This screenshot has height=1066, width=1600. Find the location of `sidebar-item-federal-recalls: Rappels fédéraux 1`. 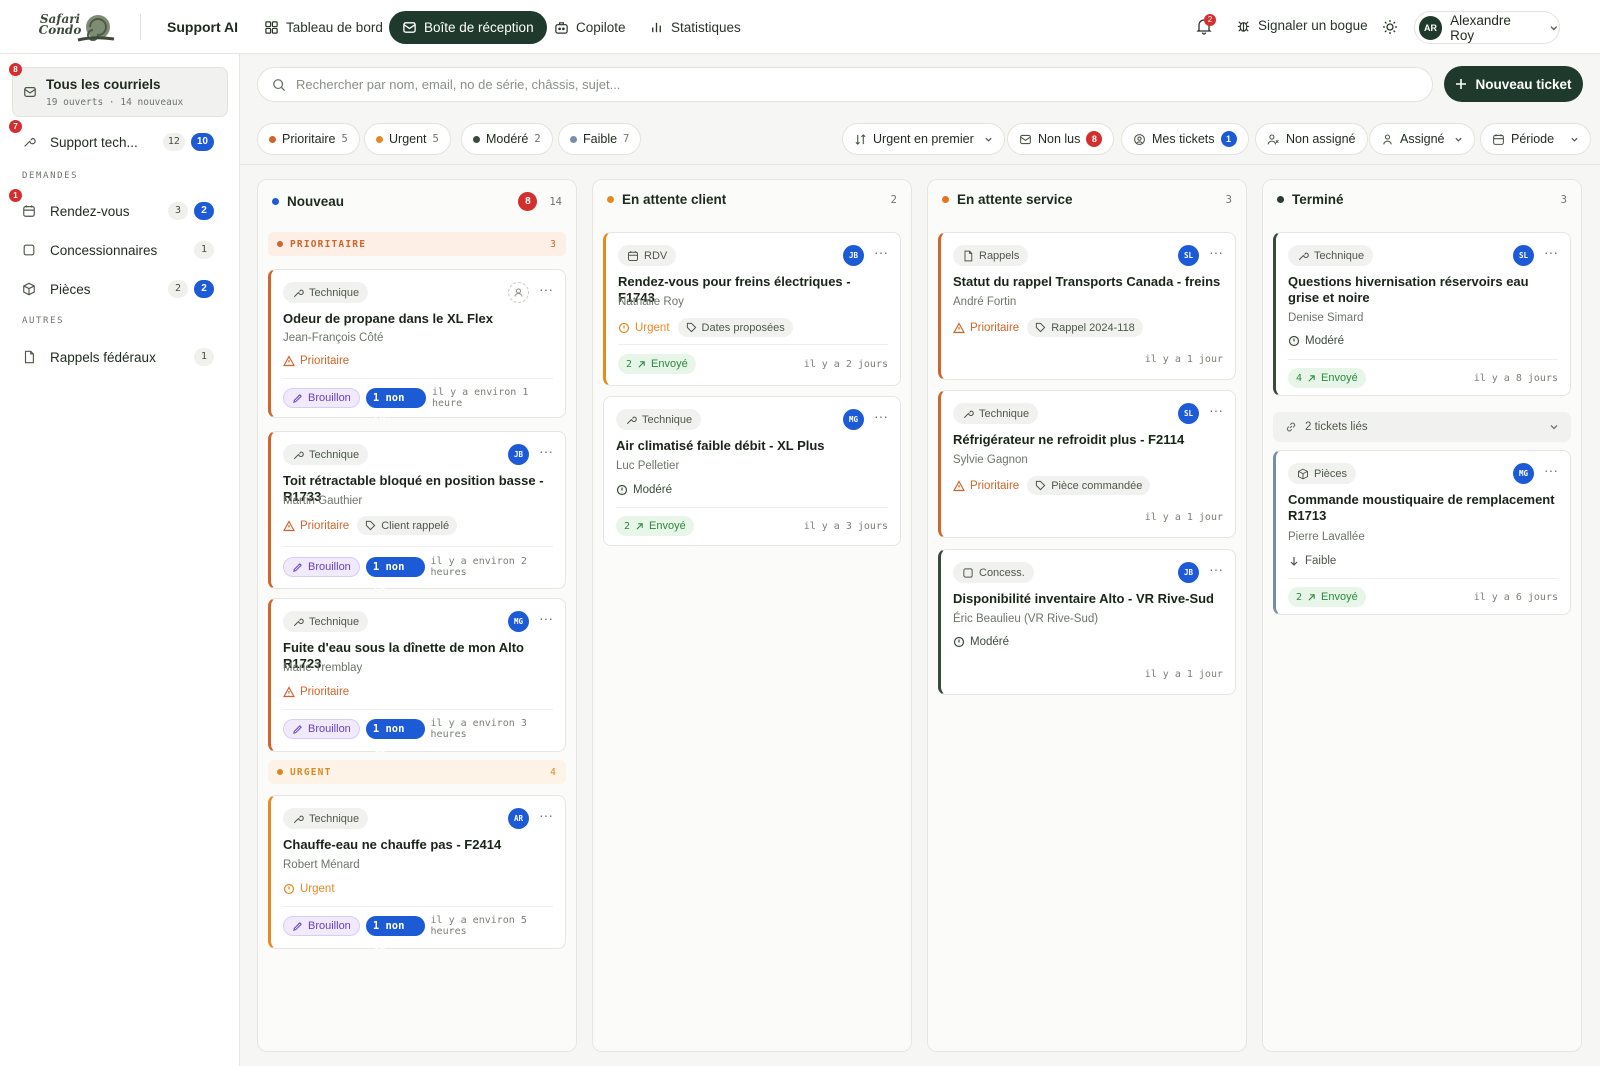

sidebar-item-federal-recalls: Rappels fédéraux 1 is located at coordinates (120, 357).